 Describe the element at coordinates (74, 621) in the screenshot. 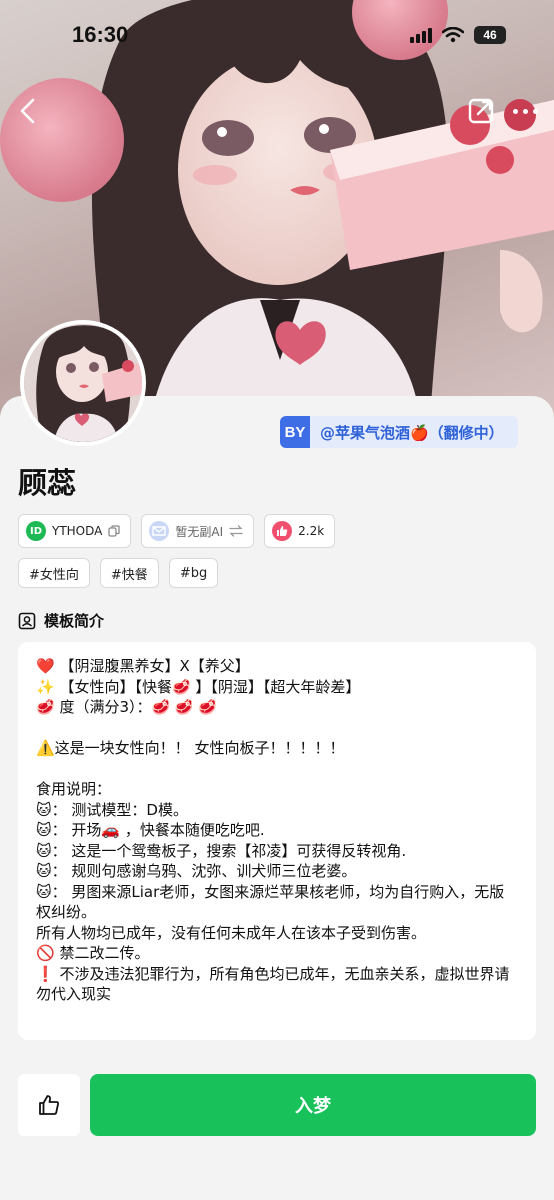

I see `section-title: 模板简介` at that location.